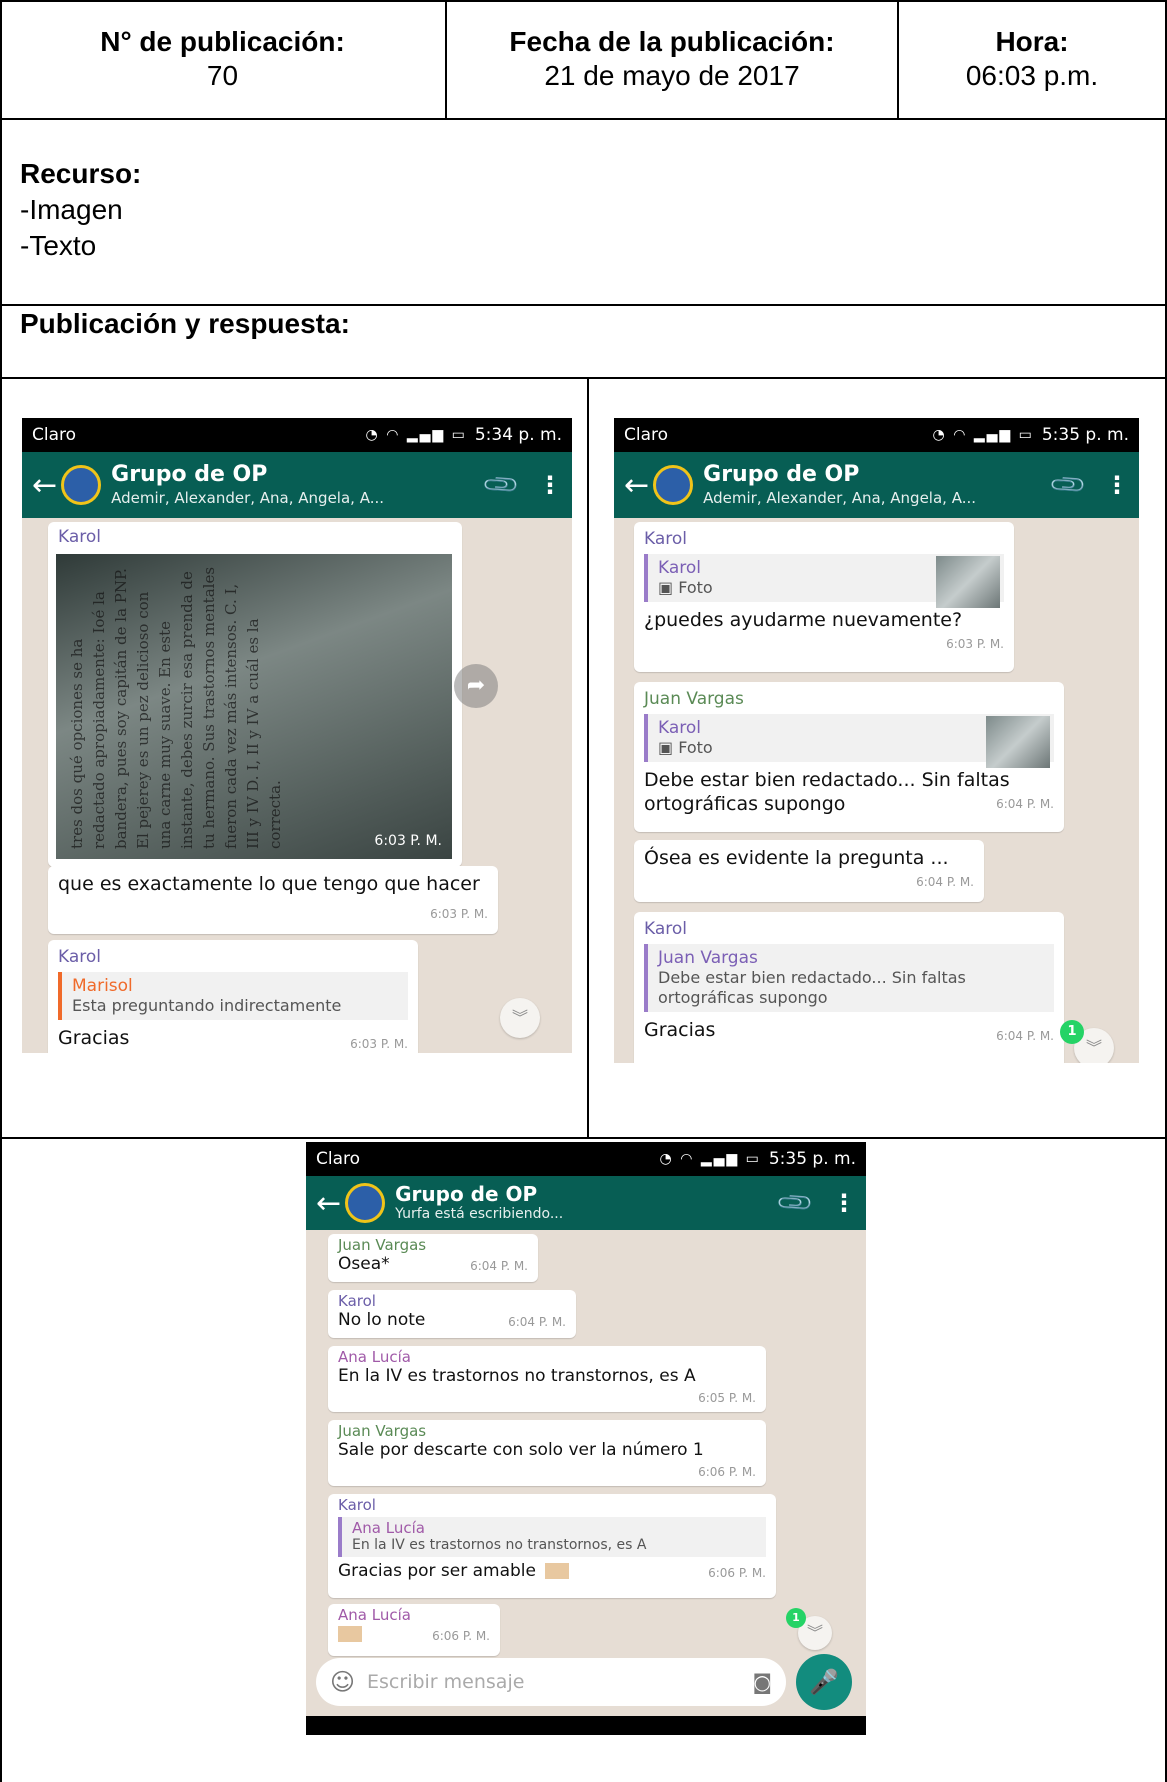  I want to click on quoted-sender: Ana Lucía, so click(388, 1528).